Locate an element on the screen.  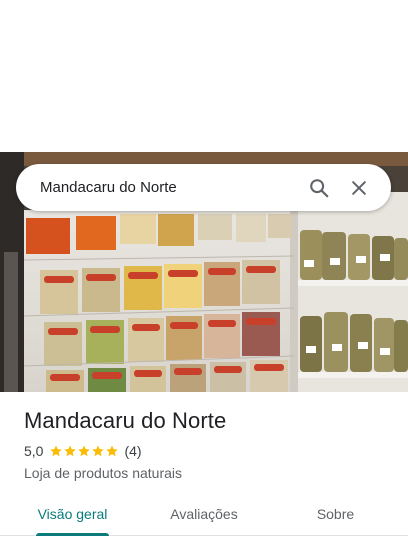
search-icon is located at coordinates (319, 187).